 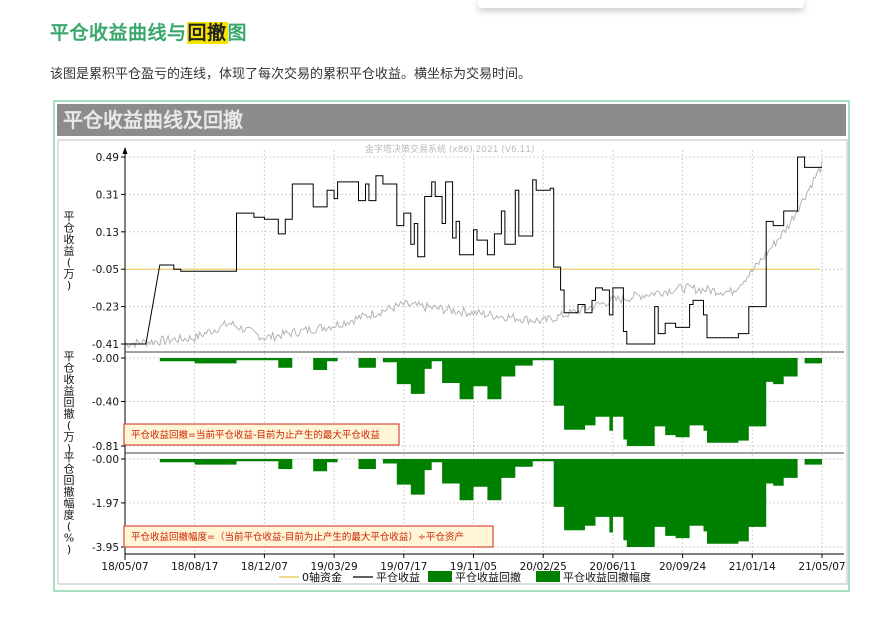 I want to click on x-tick-label: 21/01/14, so click(x=752, y=567).